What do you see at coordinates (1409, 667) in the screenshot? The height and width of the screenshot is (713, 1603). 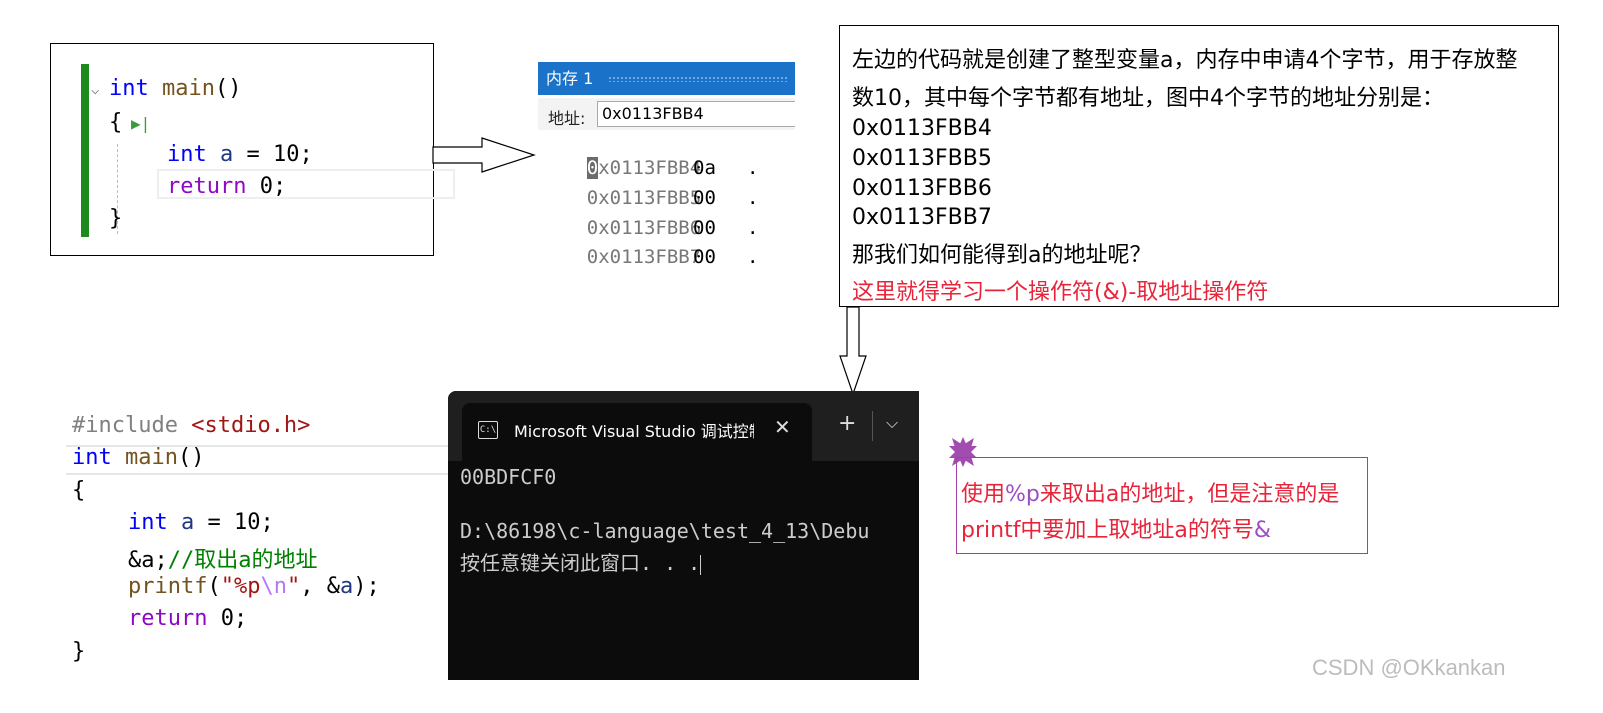 I see `watermark: CSDN @OKkankan` at bounding box center [1409, 667].